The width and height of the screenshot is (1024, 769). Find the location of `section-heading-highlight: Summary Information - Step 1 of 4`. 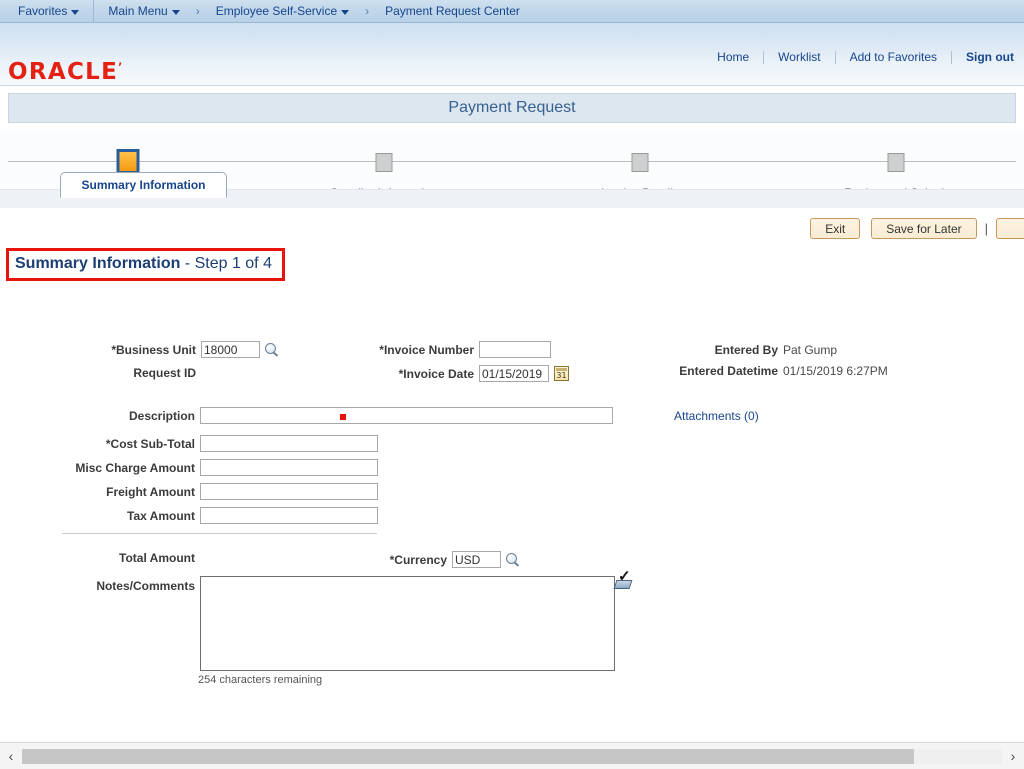

section-heading-highlight: Summary Information - Step 1 of 4 is located at coordinates (145, 264).